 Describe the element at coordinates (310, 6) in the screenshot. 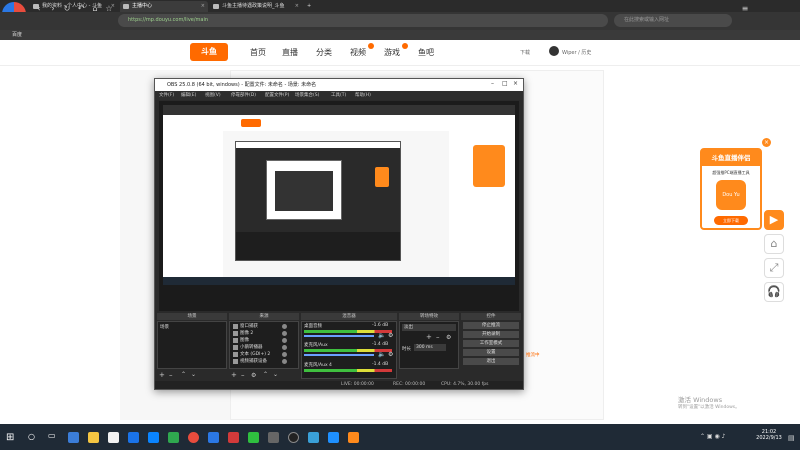

I see `new-tab-button: +` at that location.